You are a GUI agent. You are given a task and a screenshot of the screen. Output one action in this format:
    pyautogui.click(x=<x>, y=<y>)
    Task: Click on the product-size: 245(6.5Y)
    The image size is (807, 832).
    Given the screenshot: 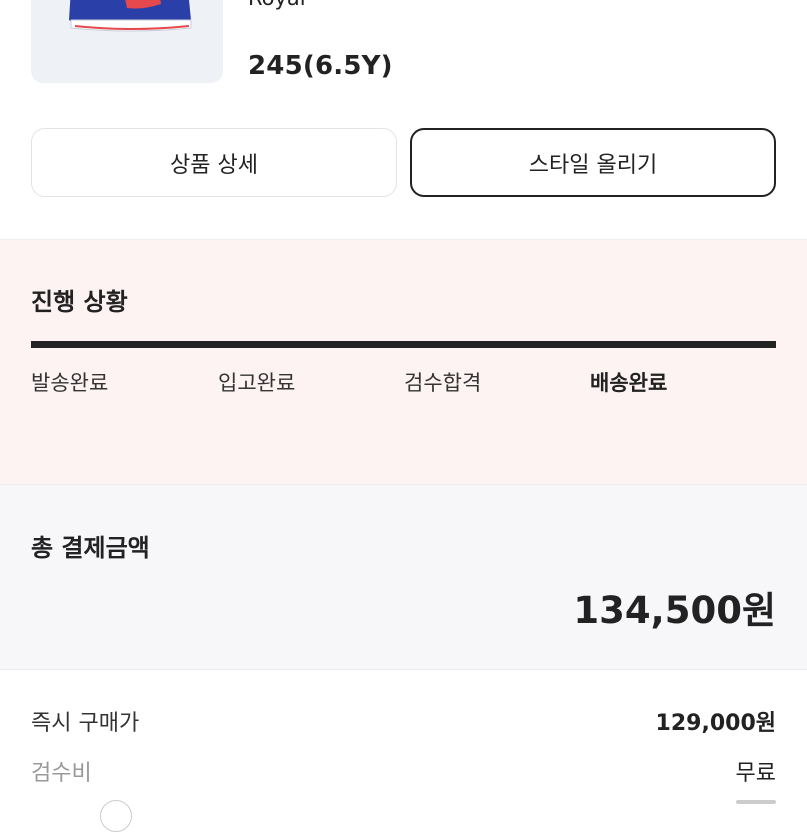 What is the action you would take?
    pyautogui.click(x=320, y=66)
    